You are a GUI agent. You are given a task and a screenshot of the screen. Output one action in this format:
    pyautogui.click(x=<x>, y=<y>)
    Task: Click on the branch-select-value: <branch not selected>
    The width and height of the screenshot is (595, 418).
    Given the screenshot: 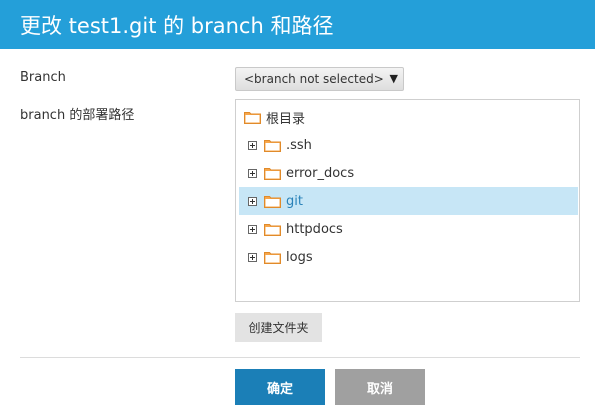 What is the action you would take?
    pyautogui.click(x=314, y=79)
    